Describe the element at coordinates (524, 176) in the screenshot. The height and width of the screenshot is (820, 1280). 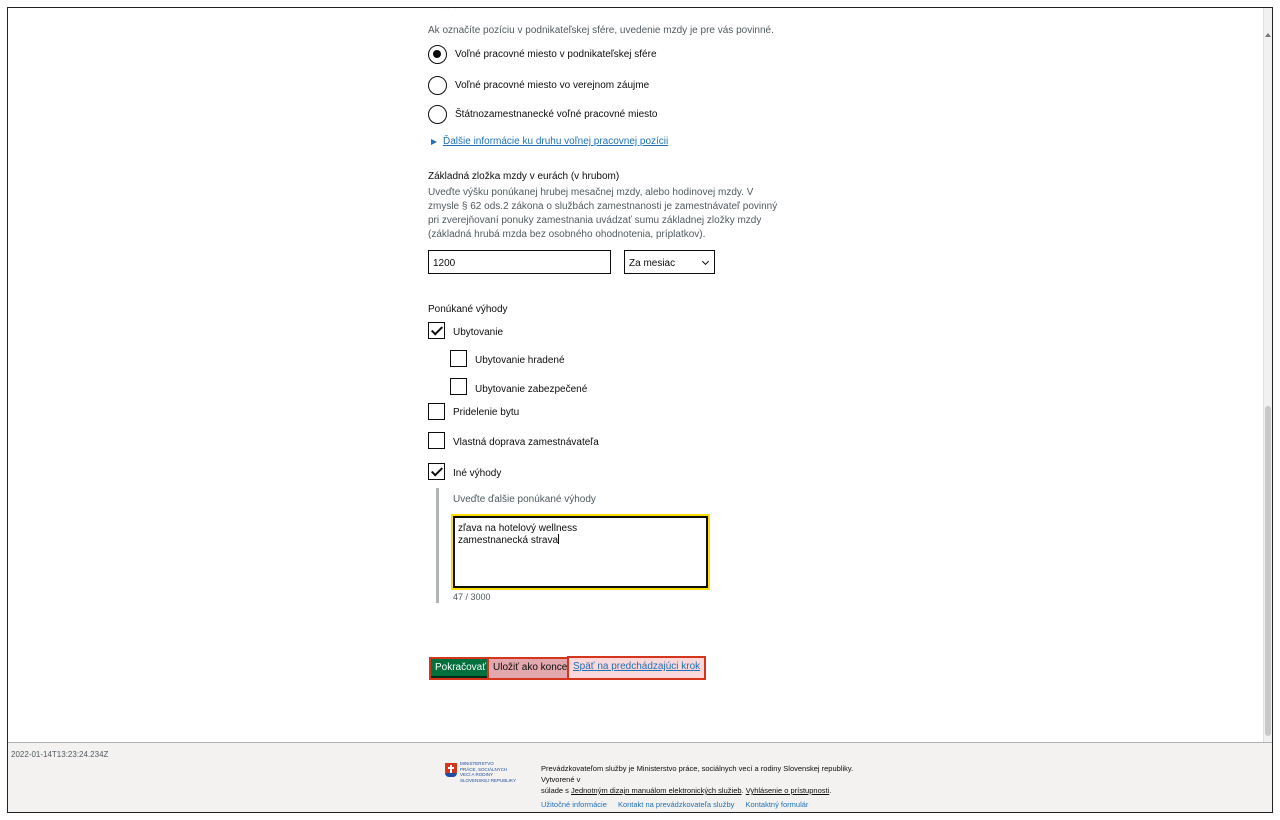
I see `salary-label: Základná zložka mzdy v eurách (v hrubom)` at that location.